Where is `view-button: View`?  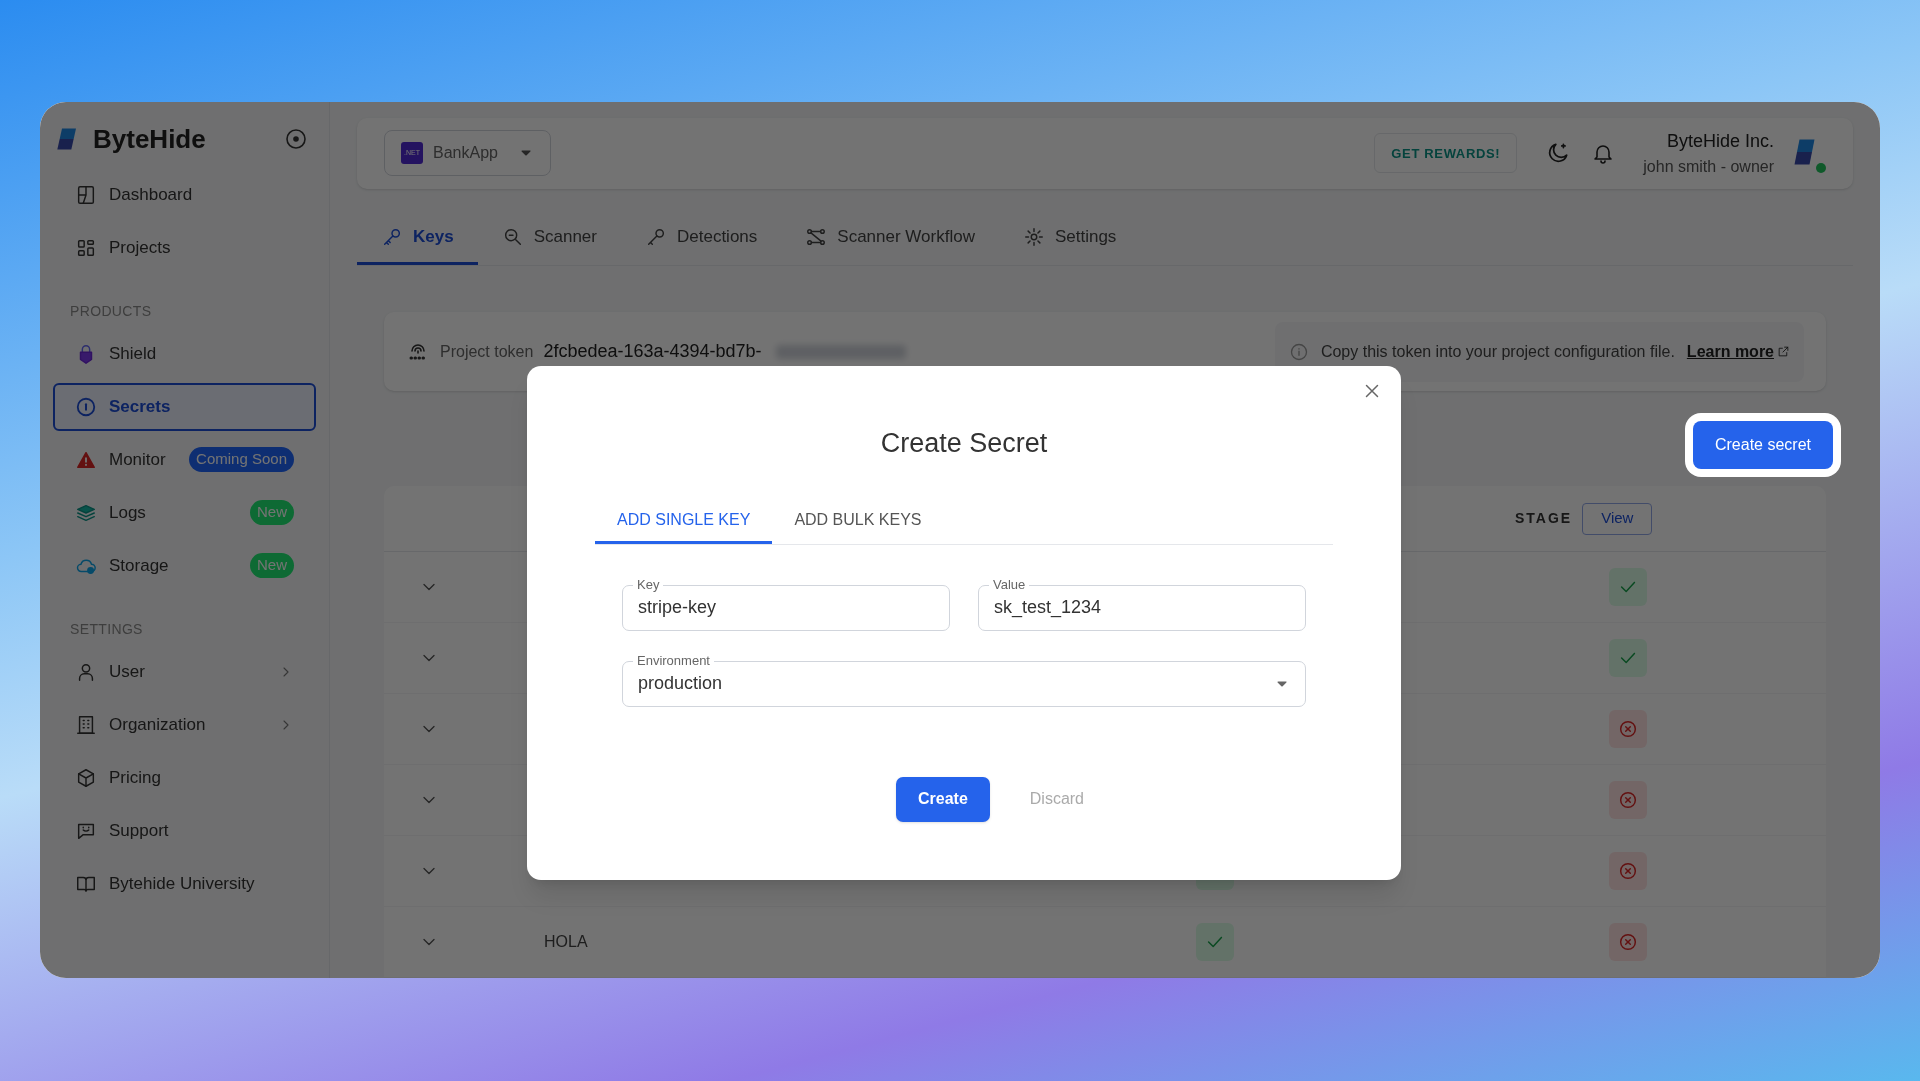 view-button: View is located at coordinates (1617, 518).